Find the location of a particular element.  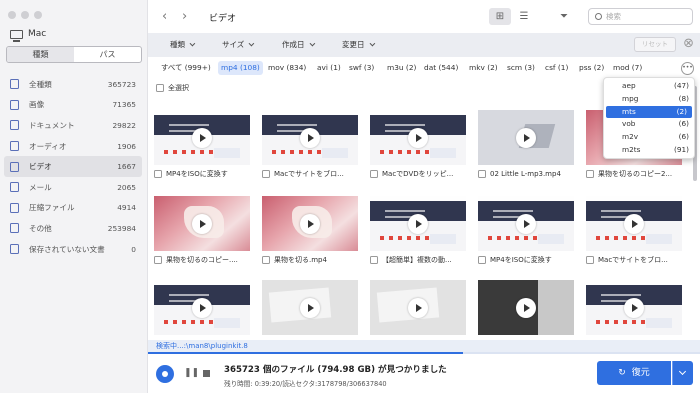

pause-button: ❚❚ is located at coordinates (191, 373).